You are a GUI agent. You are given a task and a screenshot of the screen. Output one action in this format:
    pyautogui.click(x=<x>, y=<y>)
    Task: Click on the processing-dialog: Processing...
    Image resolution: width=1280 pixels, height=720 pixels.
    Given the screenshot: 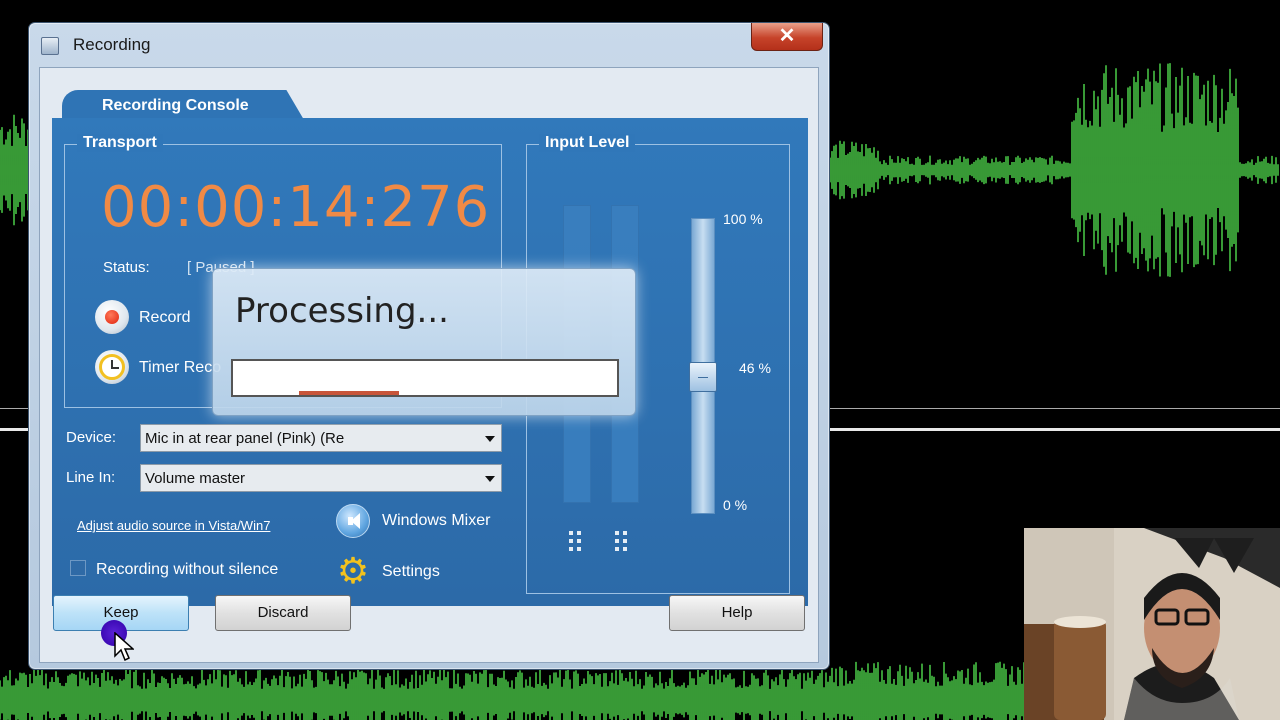 What is the action you would take?
    pyautogui.click(x=424, y=342)
    